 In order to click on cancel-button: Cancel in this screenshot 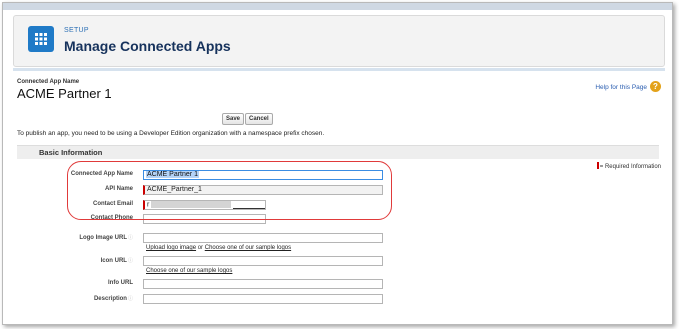, I will do `click(259, 119)`.